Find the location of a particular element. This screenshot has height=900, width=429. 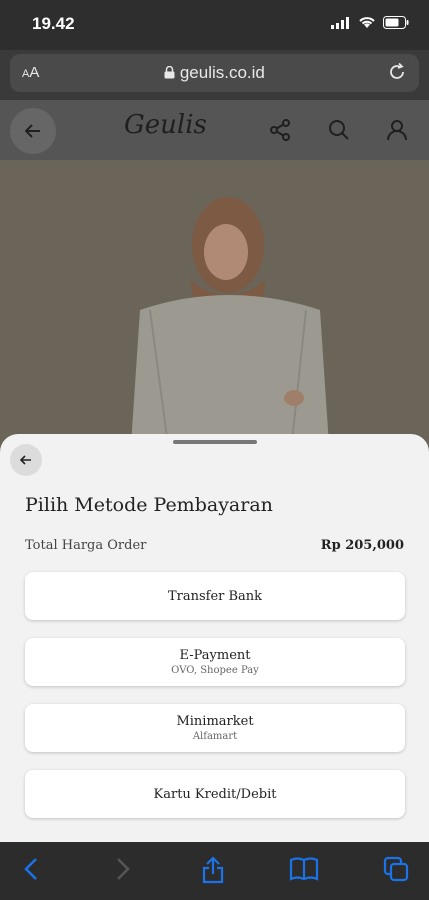

option-minimarket: Minimarket Alfamart is located at coordinates (215, 728).